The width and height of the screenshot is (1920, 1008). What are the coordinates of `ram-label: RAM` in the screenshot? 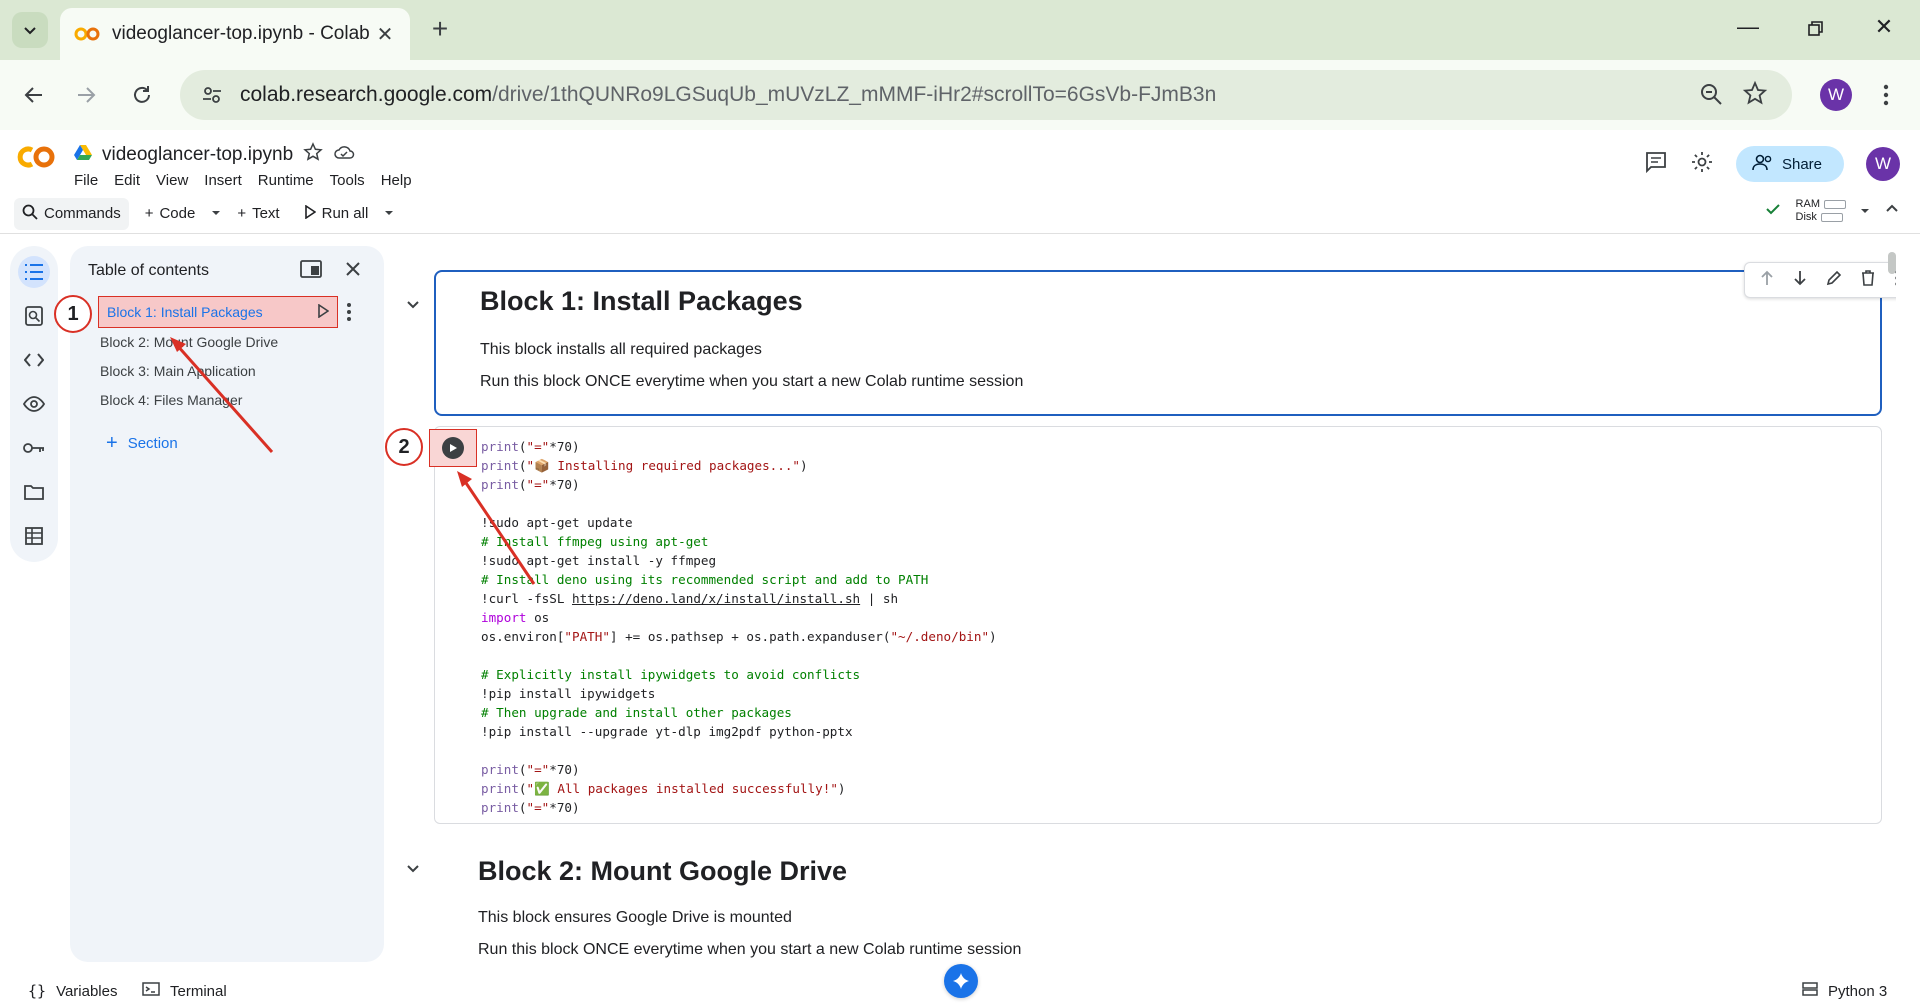 It's located at (1807, 204).